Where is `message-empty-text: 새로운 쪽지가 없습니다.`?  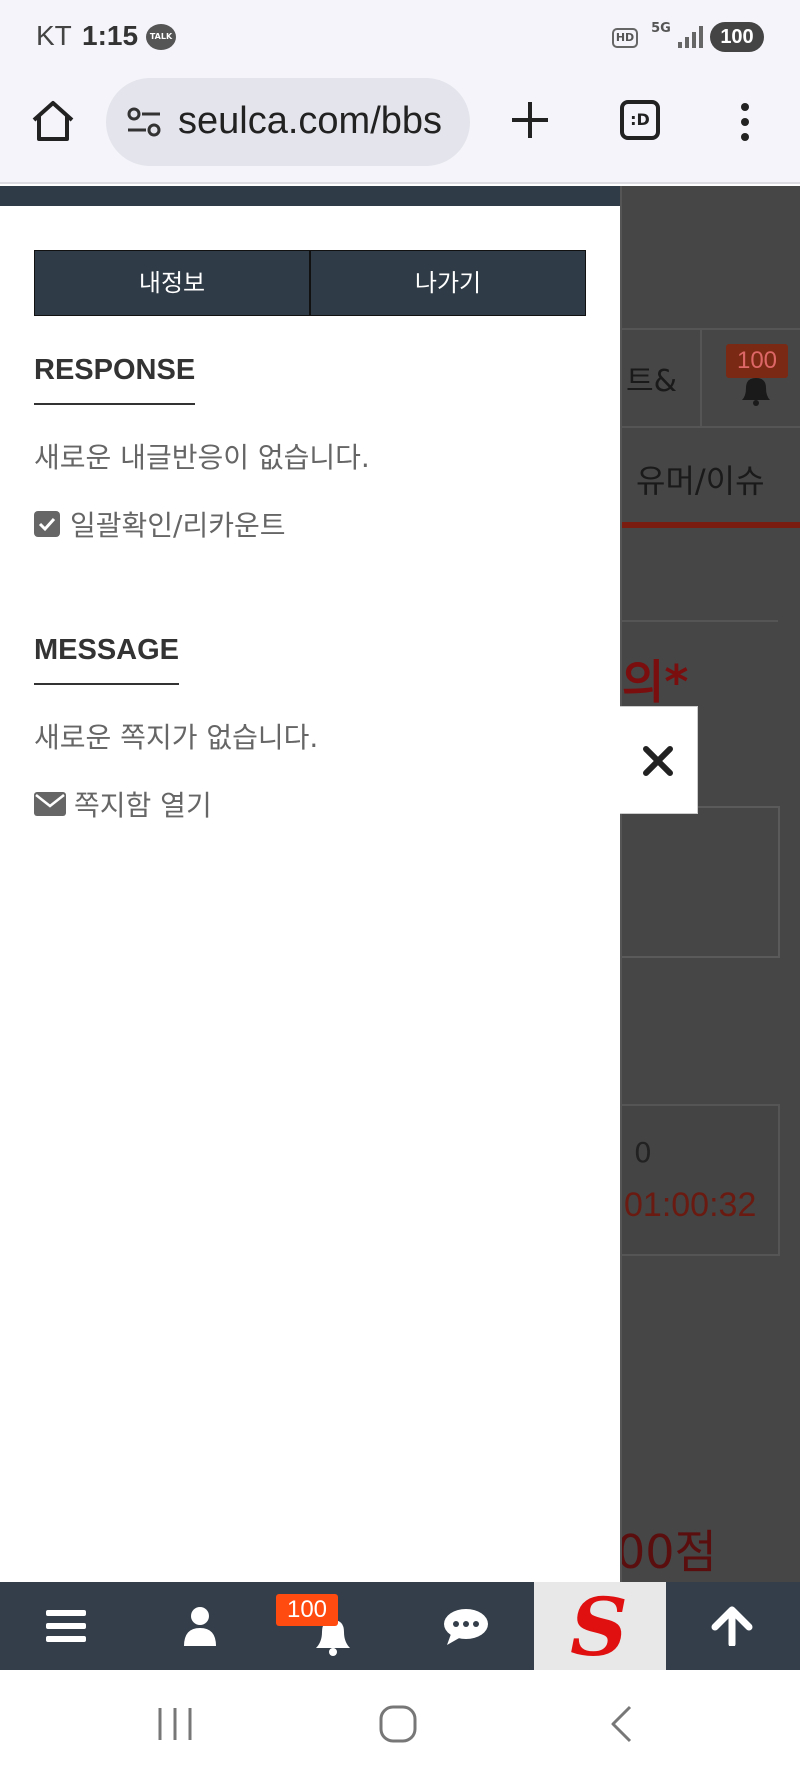
message-empty-text: 새로운 쪽지가 없습니다. is located at coordinates (176, 737).